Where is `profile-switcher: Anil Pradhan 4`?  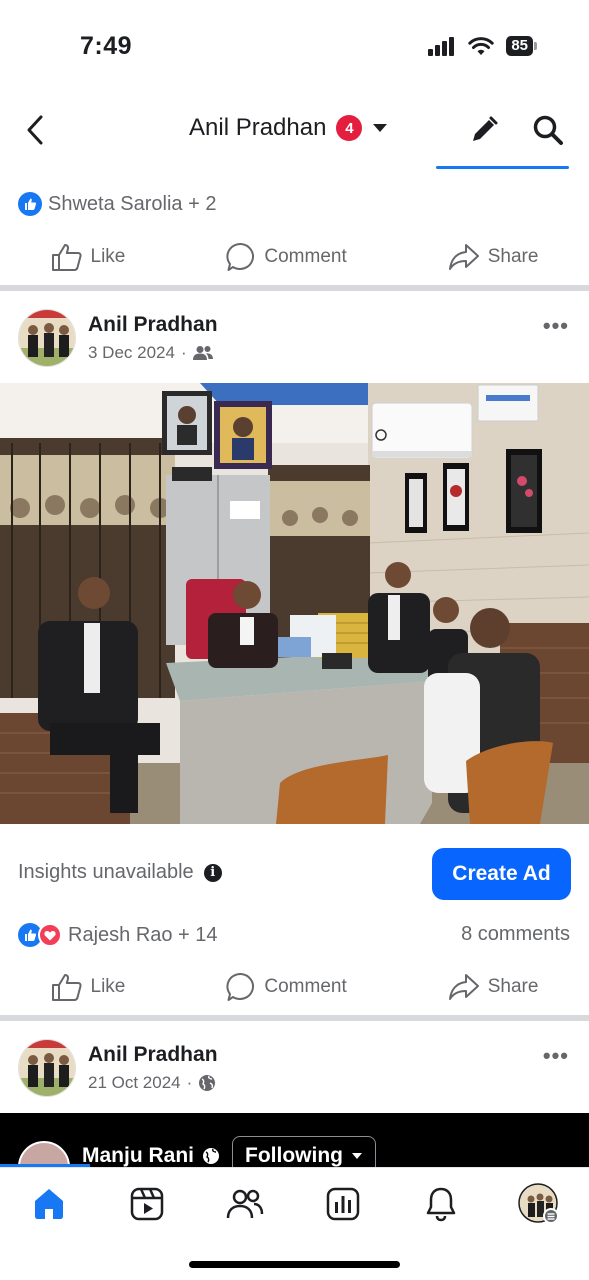
profile-switcher: Anil Pradhan 4 is located at coordinates (288, 128).